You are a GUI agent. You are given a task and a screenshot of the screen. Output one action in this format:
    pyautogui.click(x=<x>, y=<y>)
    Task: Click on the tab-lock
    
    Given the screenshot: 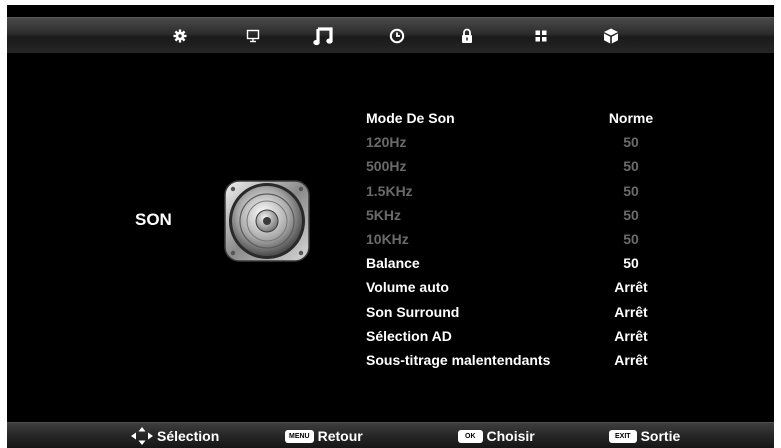 What is the action you would take?
    pyautogui.click(x=467, y=35)
    